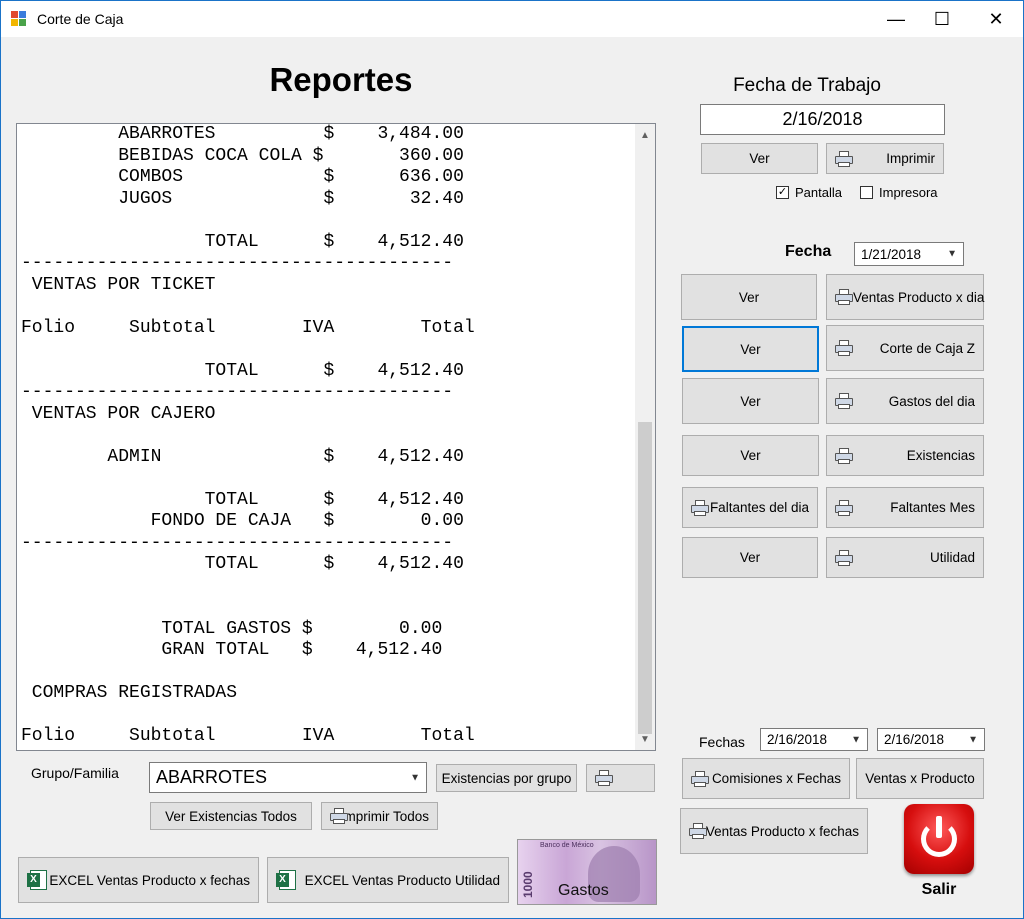 The height and width of the screenshot is (919, 1024). I want to click on ver-corte-caja-z-button: Ver, so click(750, 349).